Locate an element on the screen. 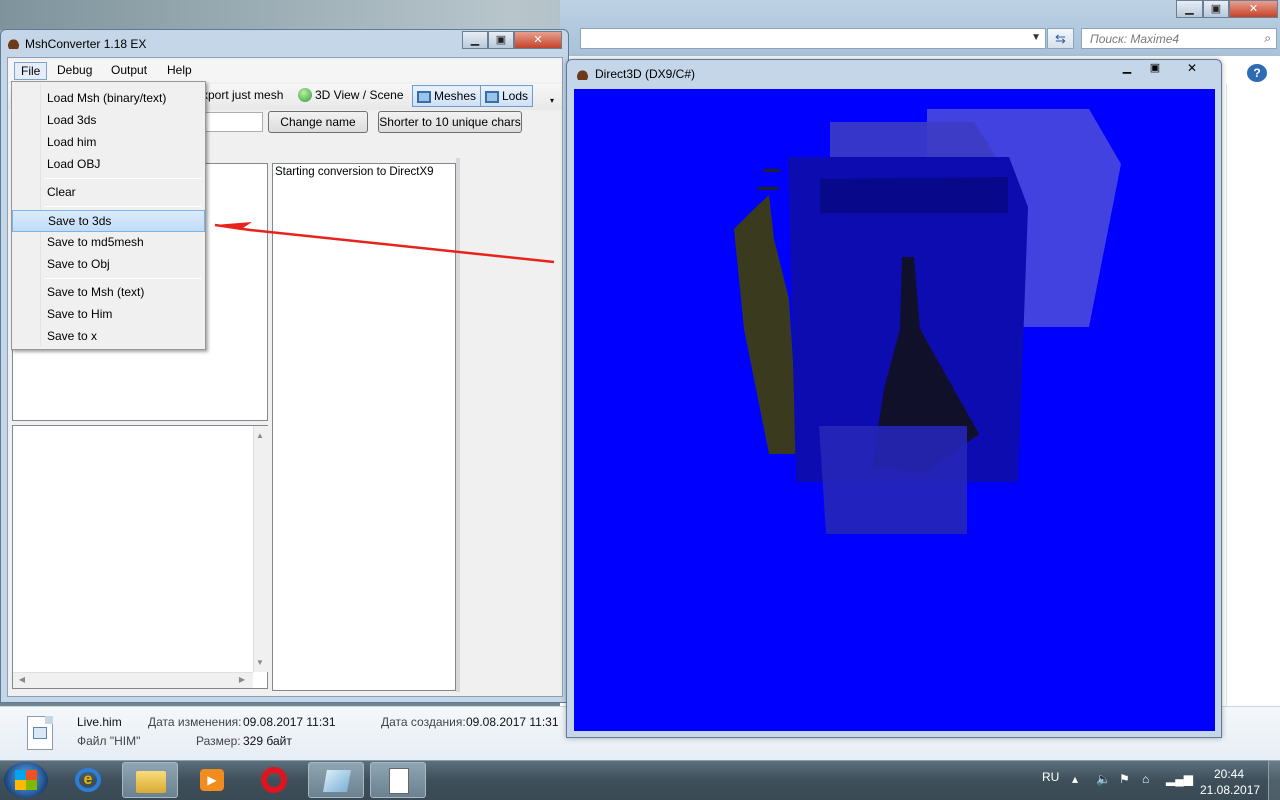  mesh-name-input is located at coordinates (233, 122).